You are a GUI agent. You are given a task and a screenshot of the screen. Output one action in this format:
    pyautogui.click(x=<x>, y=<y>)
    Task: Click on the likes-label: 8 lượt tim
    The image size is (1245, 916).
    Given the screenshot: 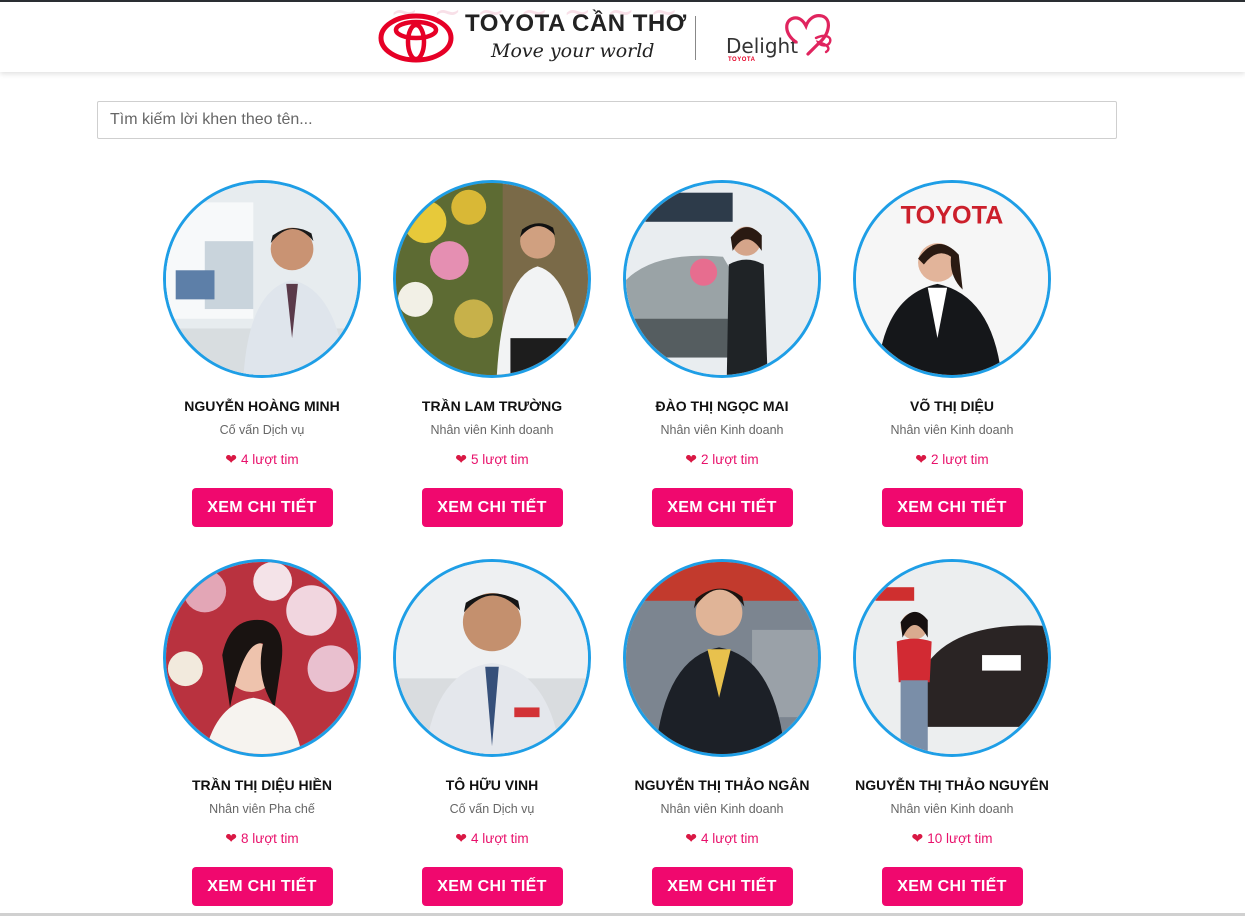 What is the action you would take?
    pyautogui.click(x=270, y=838)
    